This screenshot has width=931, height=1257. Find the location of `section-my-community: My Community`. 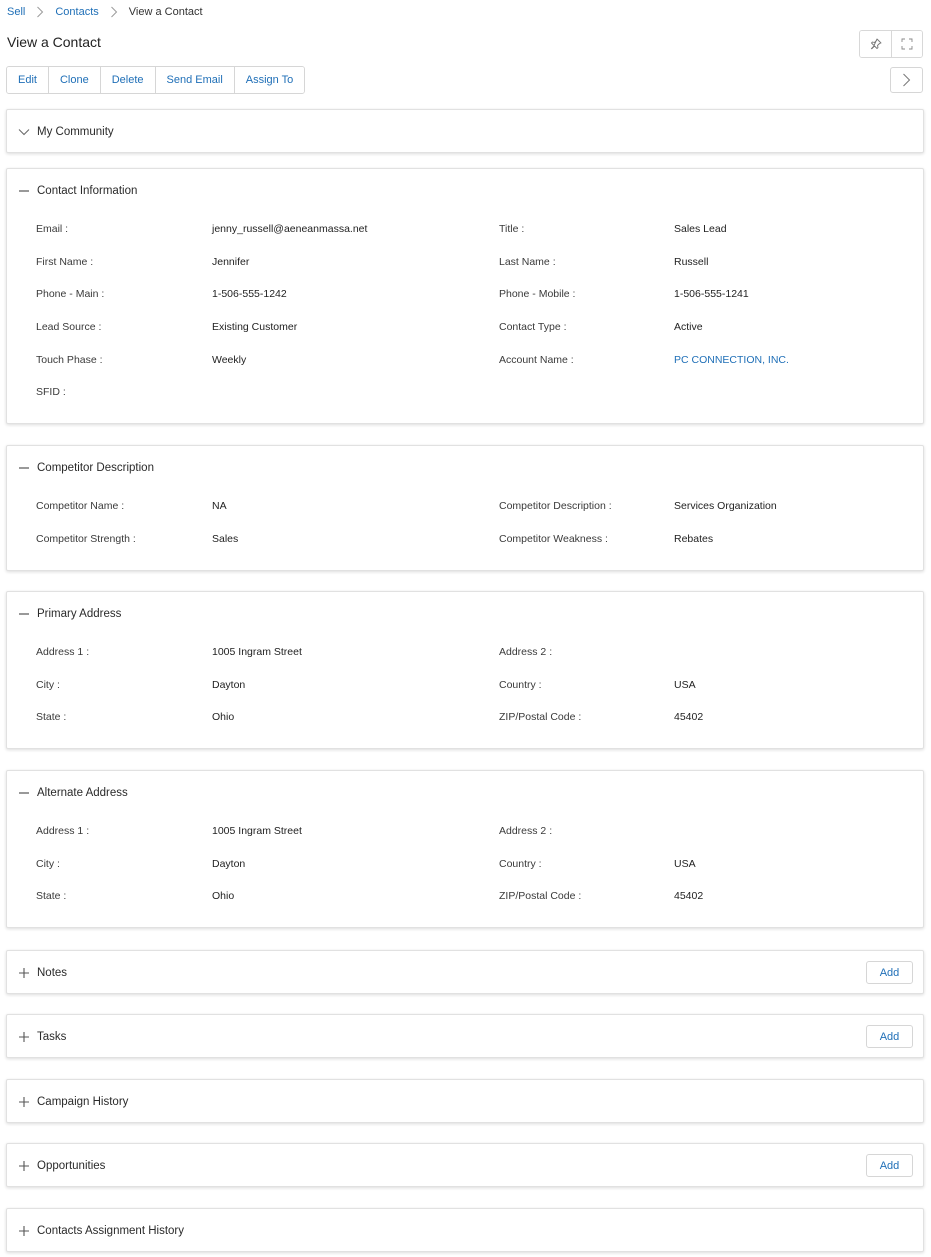

section-my-community: My Community is located at coordinates (465, 131).